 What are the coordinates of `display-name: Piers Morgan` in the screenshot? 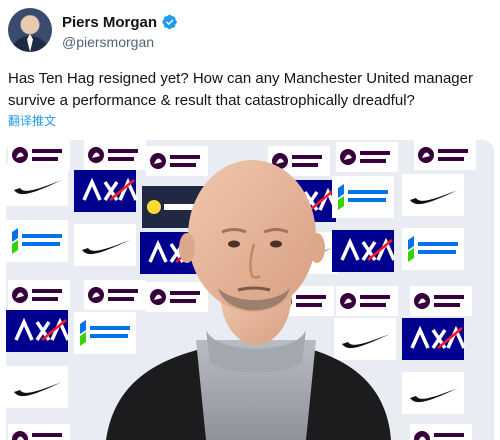 It's located at (109, 22).